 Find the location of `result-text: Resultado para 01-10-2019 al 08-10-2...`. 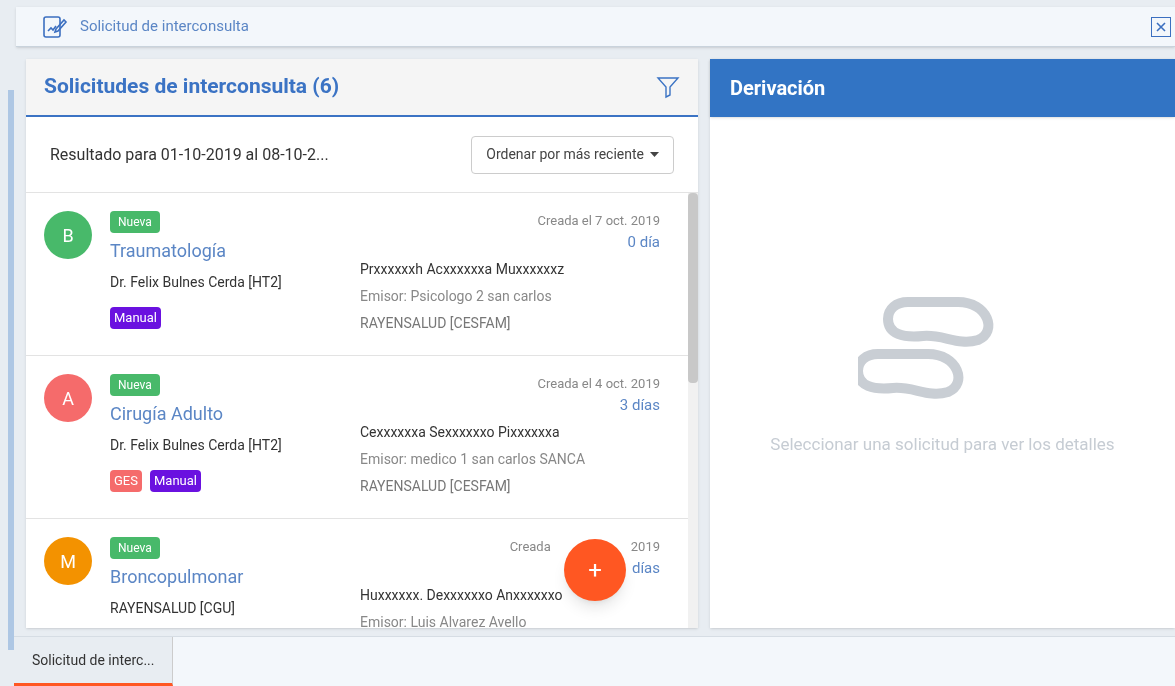

result-text: Resultado para 01-10-2019 al 08-10-2... is located at coordinates (189, 154).